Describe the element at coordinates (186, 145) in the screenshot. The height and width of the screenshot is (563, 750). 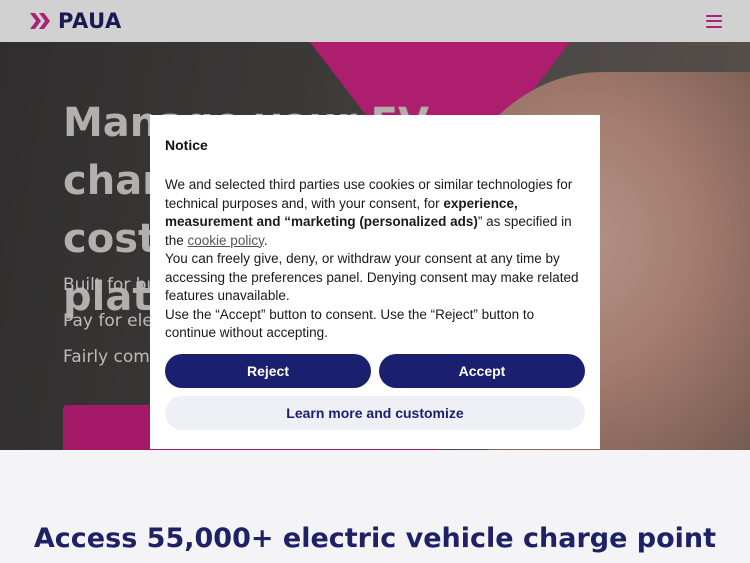
I see `dialog-title: Notice` at that location.